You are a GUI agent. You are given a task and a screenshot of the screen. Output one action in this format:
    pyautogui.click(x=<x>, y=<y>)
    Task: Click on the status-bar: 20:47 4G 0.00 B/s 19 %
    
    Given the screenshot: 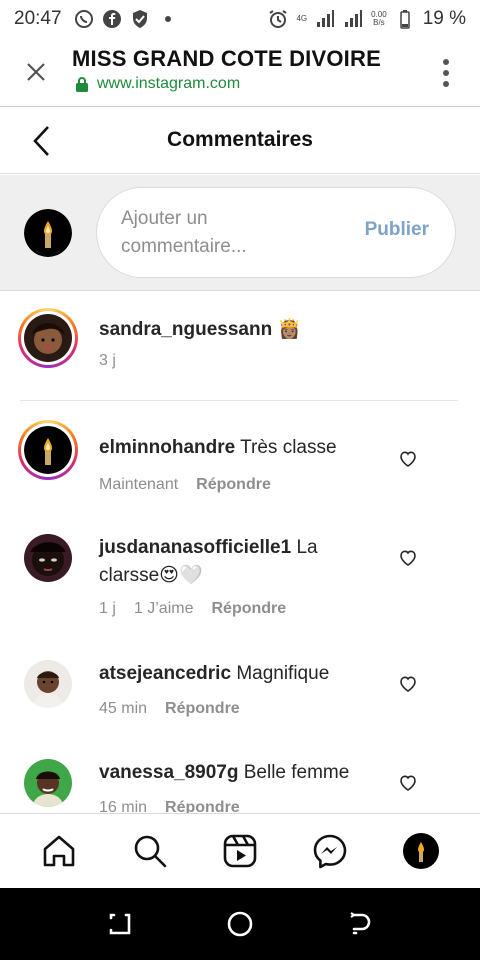 What is the action you would take?
    pyautogui.click(x=240, y=19)
    